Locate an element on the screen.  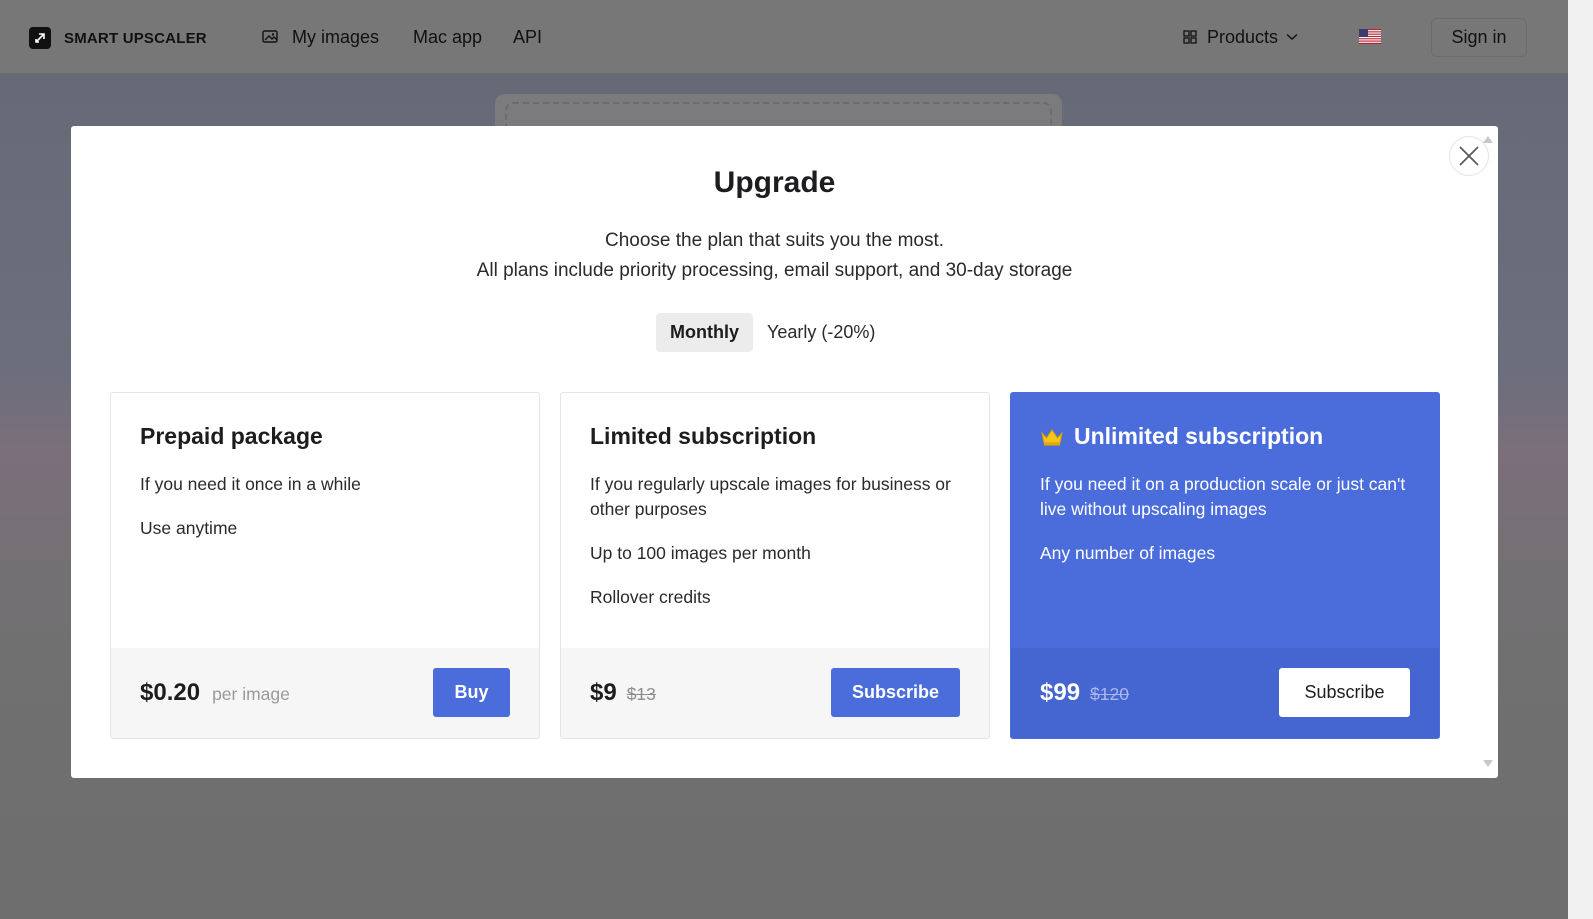
plan-feature: Any number of images is located at coordinates (1128, 553).